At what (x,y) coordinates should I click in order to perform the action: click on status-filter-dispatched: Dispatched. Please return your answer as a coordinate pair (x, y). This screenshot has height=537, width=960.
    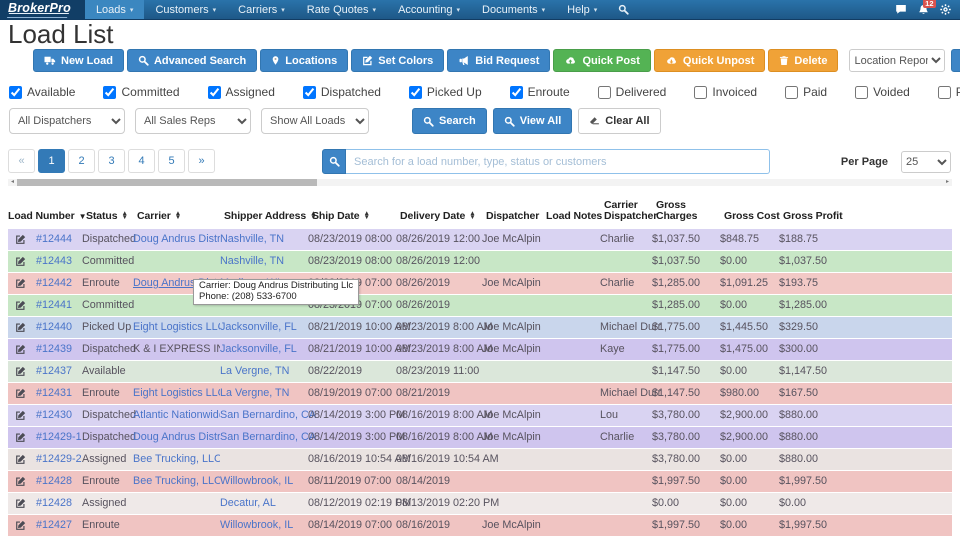
    Looking at the image, I should click on (341, 92).